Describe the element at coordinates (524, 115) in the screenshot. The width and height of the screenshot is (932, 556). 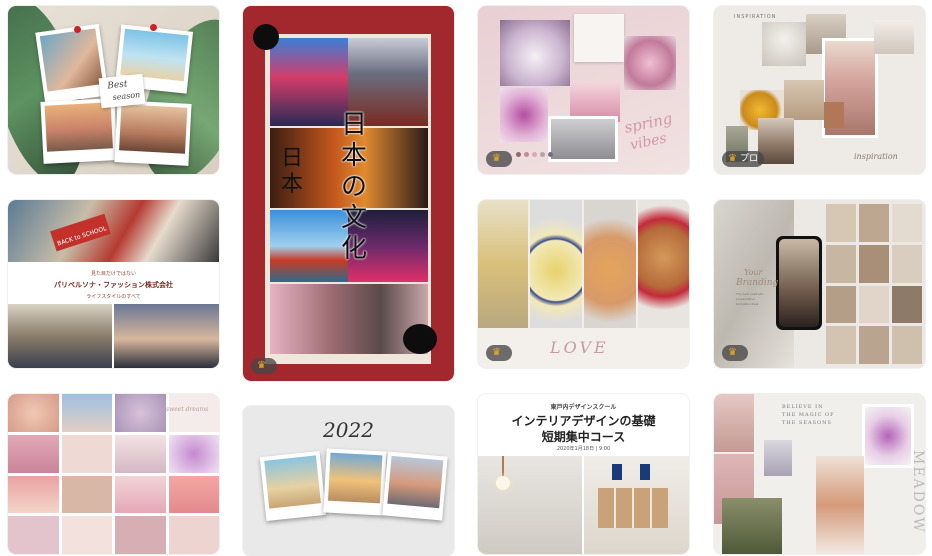
I see `photo-purple-blossoms` at that location.